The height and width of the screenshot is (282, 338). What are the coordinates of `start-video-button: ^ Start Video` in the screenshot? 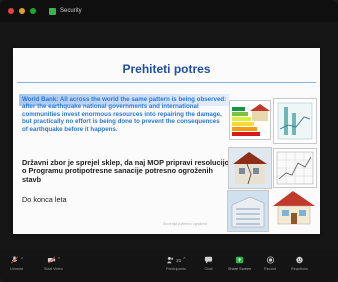 It's located at (53, 263).